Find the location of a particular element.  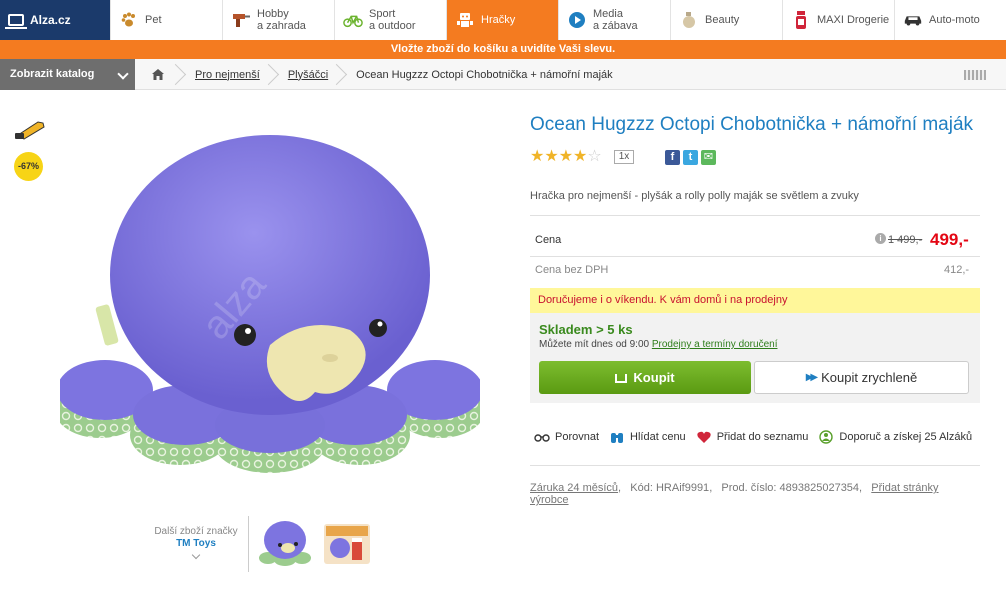

nav-item-hracky: Hračky is located at coordinates (502, 20).